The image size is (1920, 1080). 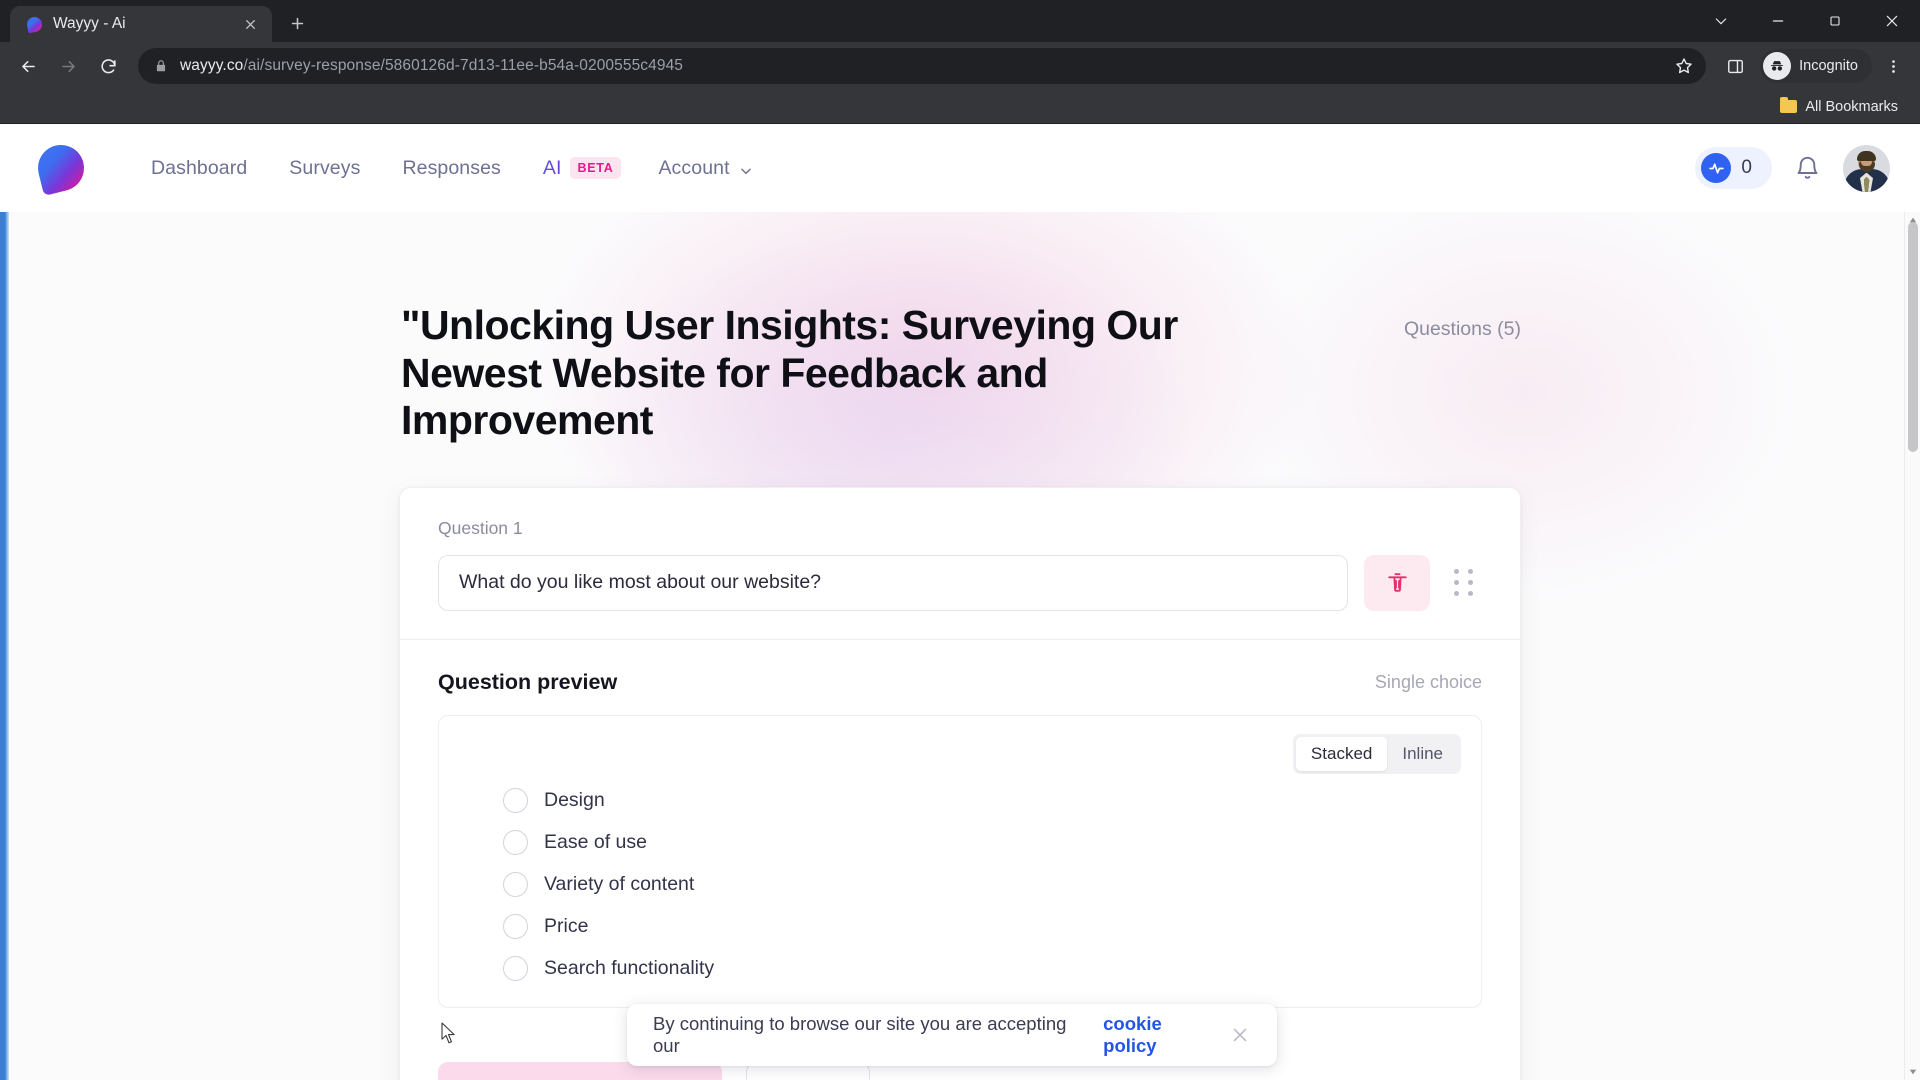 What do you see at coordinates (250, 24) in the screenshot?
I see `close-tab-icon` at bounding box center [250, 24].